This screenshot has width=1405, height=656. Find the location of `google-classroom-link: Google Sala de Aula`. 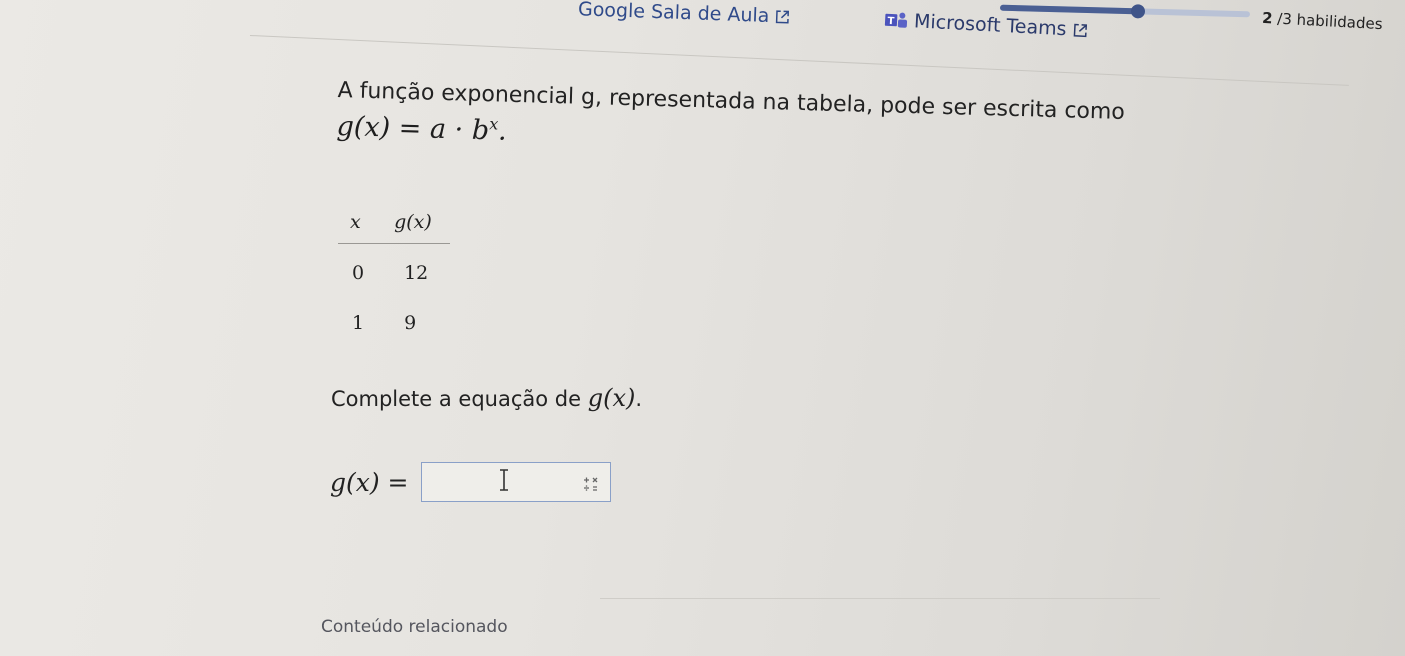

google-classroom-link: Google Sala de Aula is located at coordinates (684, 14).